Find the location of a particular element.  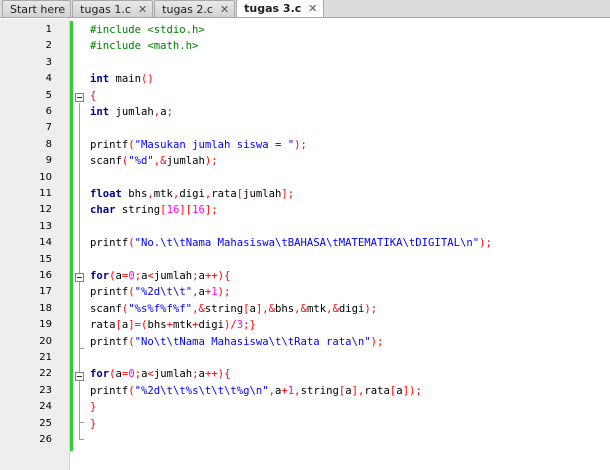

line-number: 21 is located at coordinates (45, 357).